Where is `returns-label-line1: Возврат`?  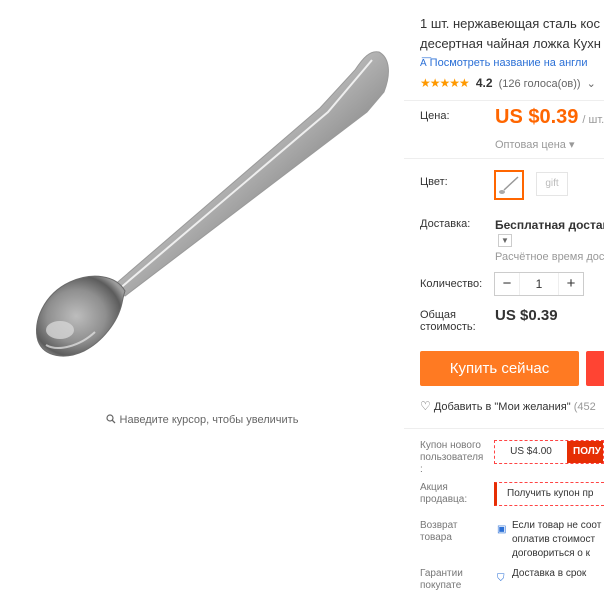
returns-label-line1: Возврат is located at coordinates (439, 525).